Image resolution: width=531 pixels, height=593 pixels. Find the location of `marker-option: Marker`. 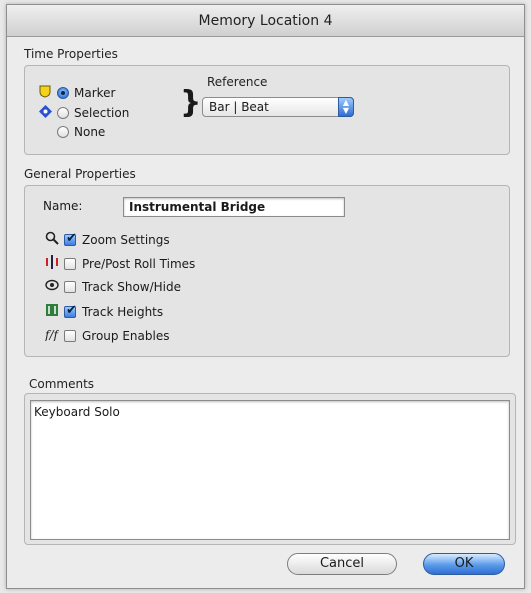

marker-option: Marker is located at coordinates (76, 93).